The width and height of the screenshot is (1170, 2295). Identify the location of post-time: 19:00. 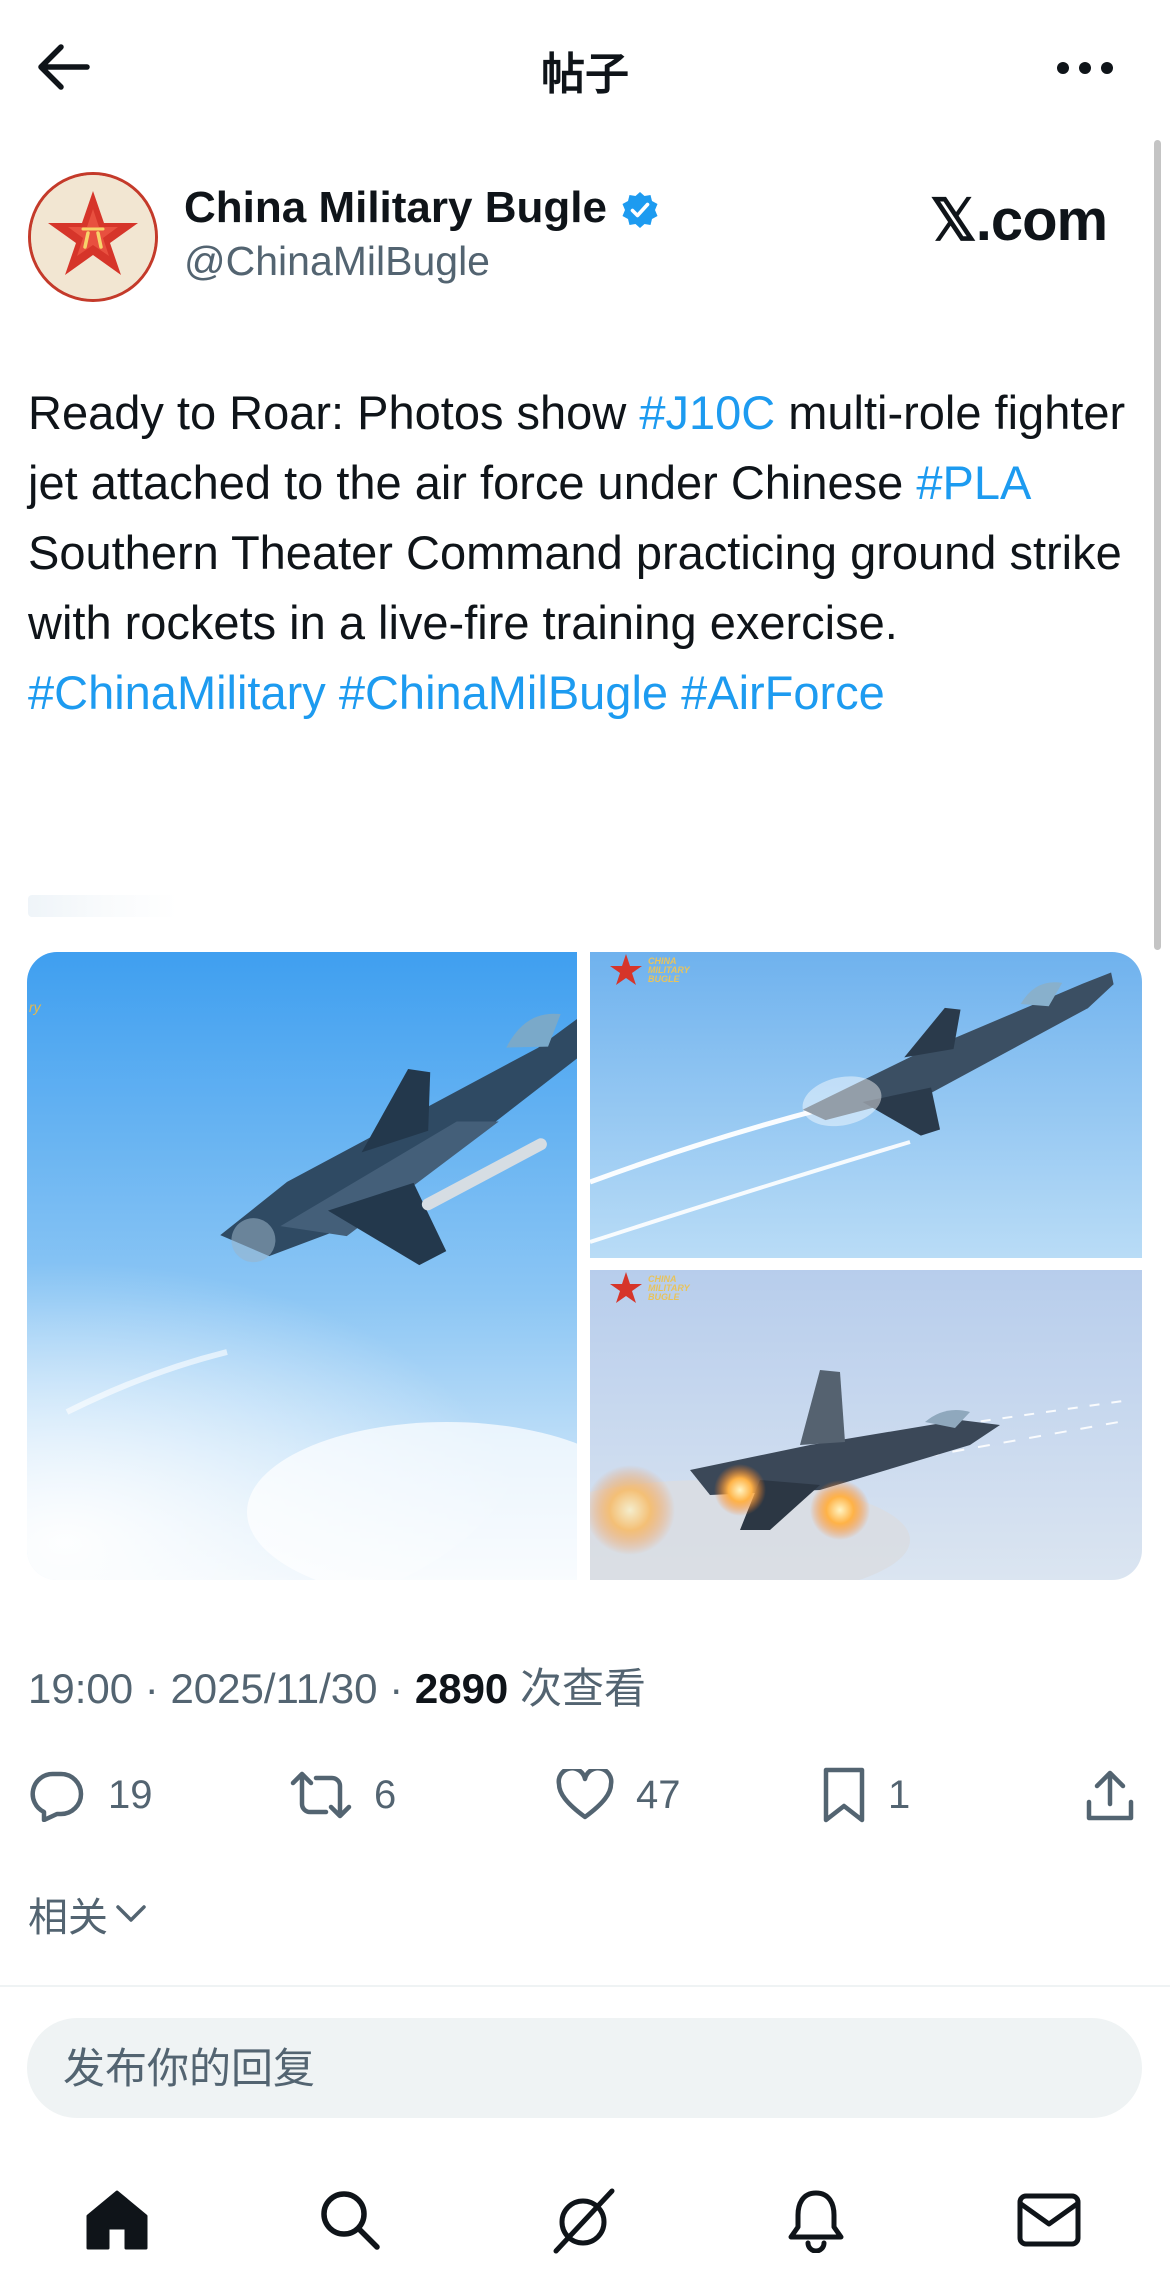
(81, 1688).